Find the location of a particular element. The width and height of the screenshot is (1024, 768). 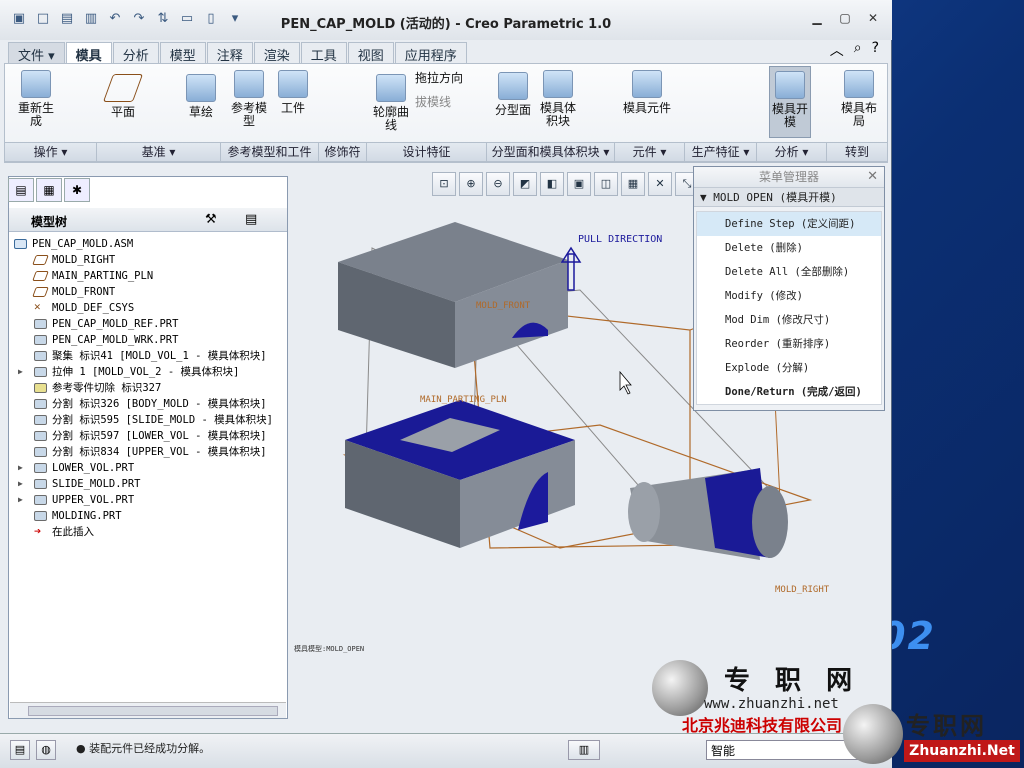

maximize-icon: ▢ is located at coordinates (845, 18).